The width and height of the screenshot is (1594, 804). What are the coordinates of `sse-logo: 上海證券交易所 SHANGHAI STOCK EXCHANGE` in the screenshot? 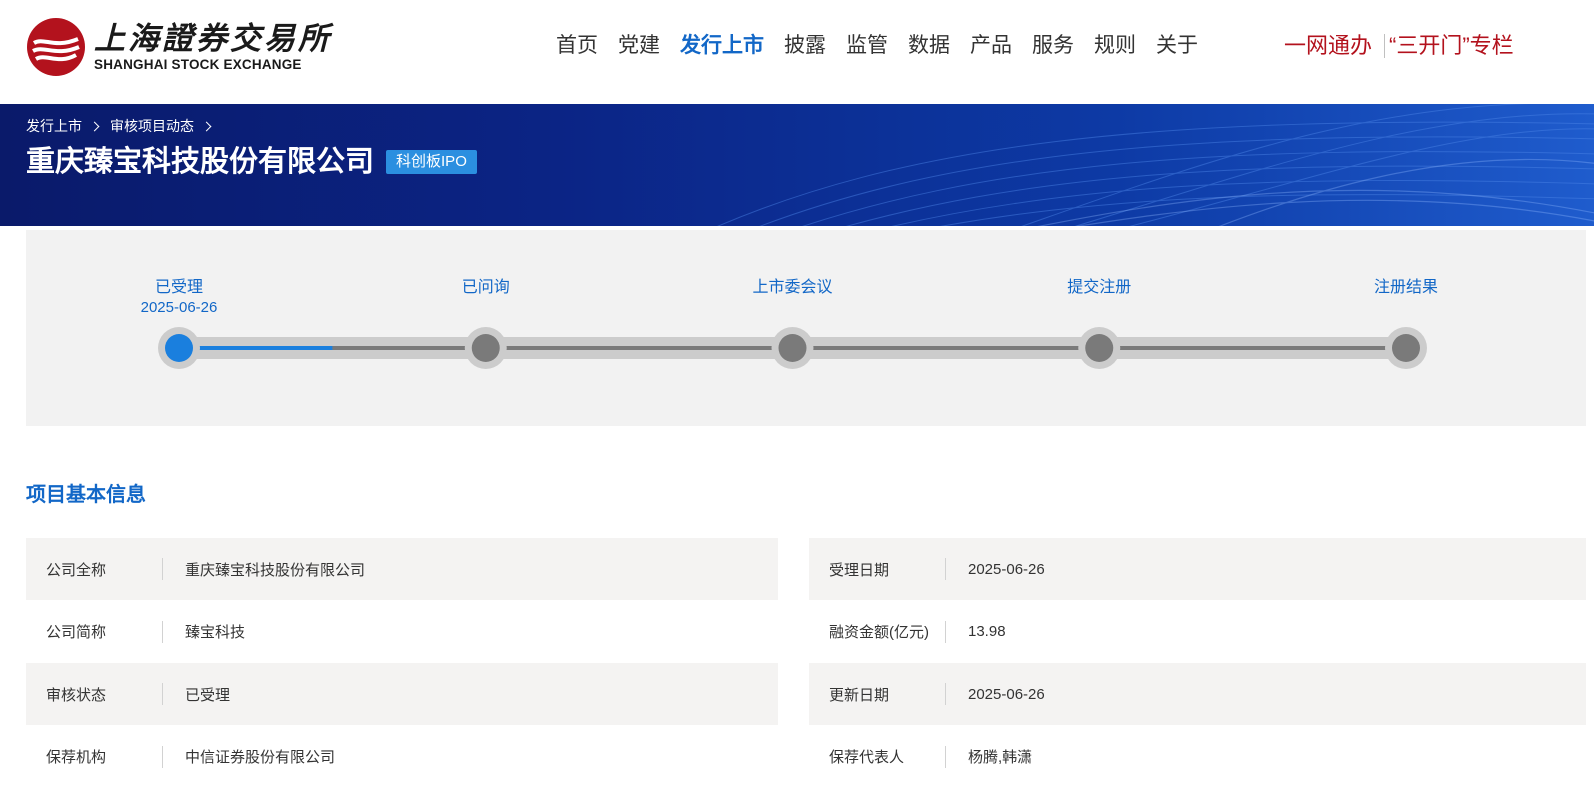 It's located at (177, 47).